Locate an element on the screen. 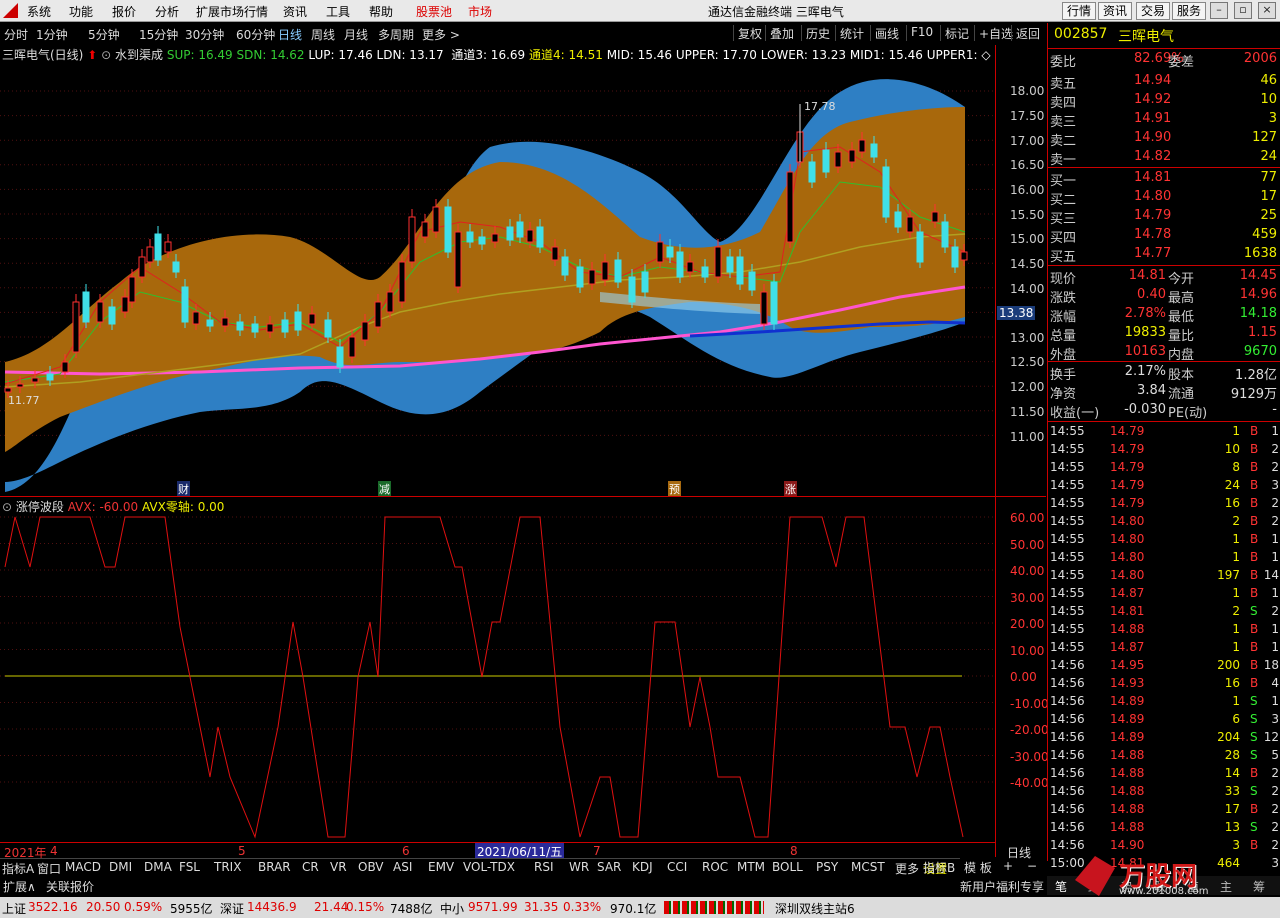 This screenshot has width=1280, height=918. indicator-tab-4: DMA is located at coordinates (158, 867).